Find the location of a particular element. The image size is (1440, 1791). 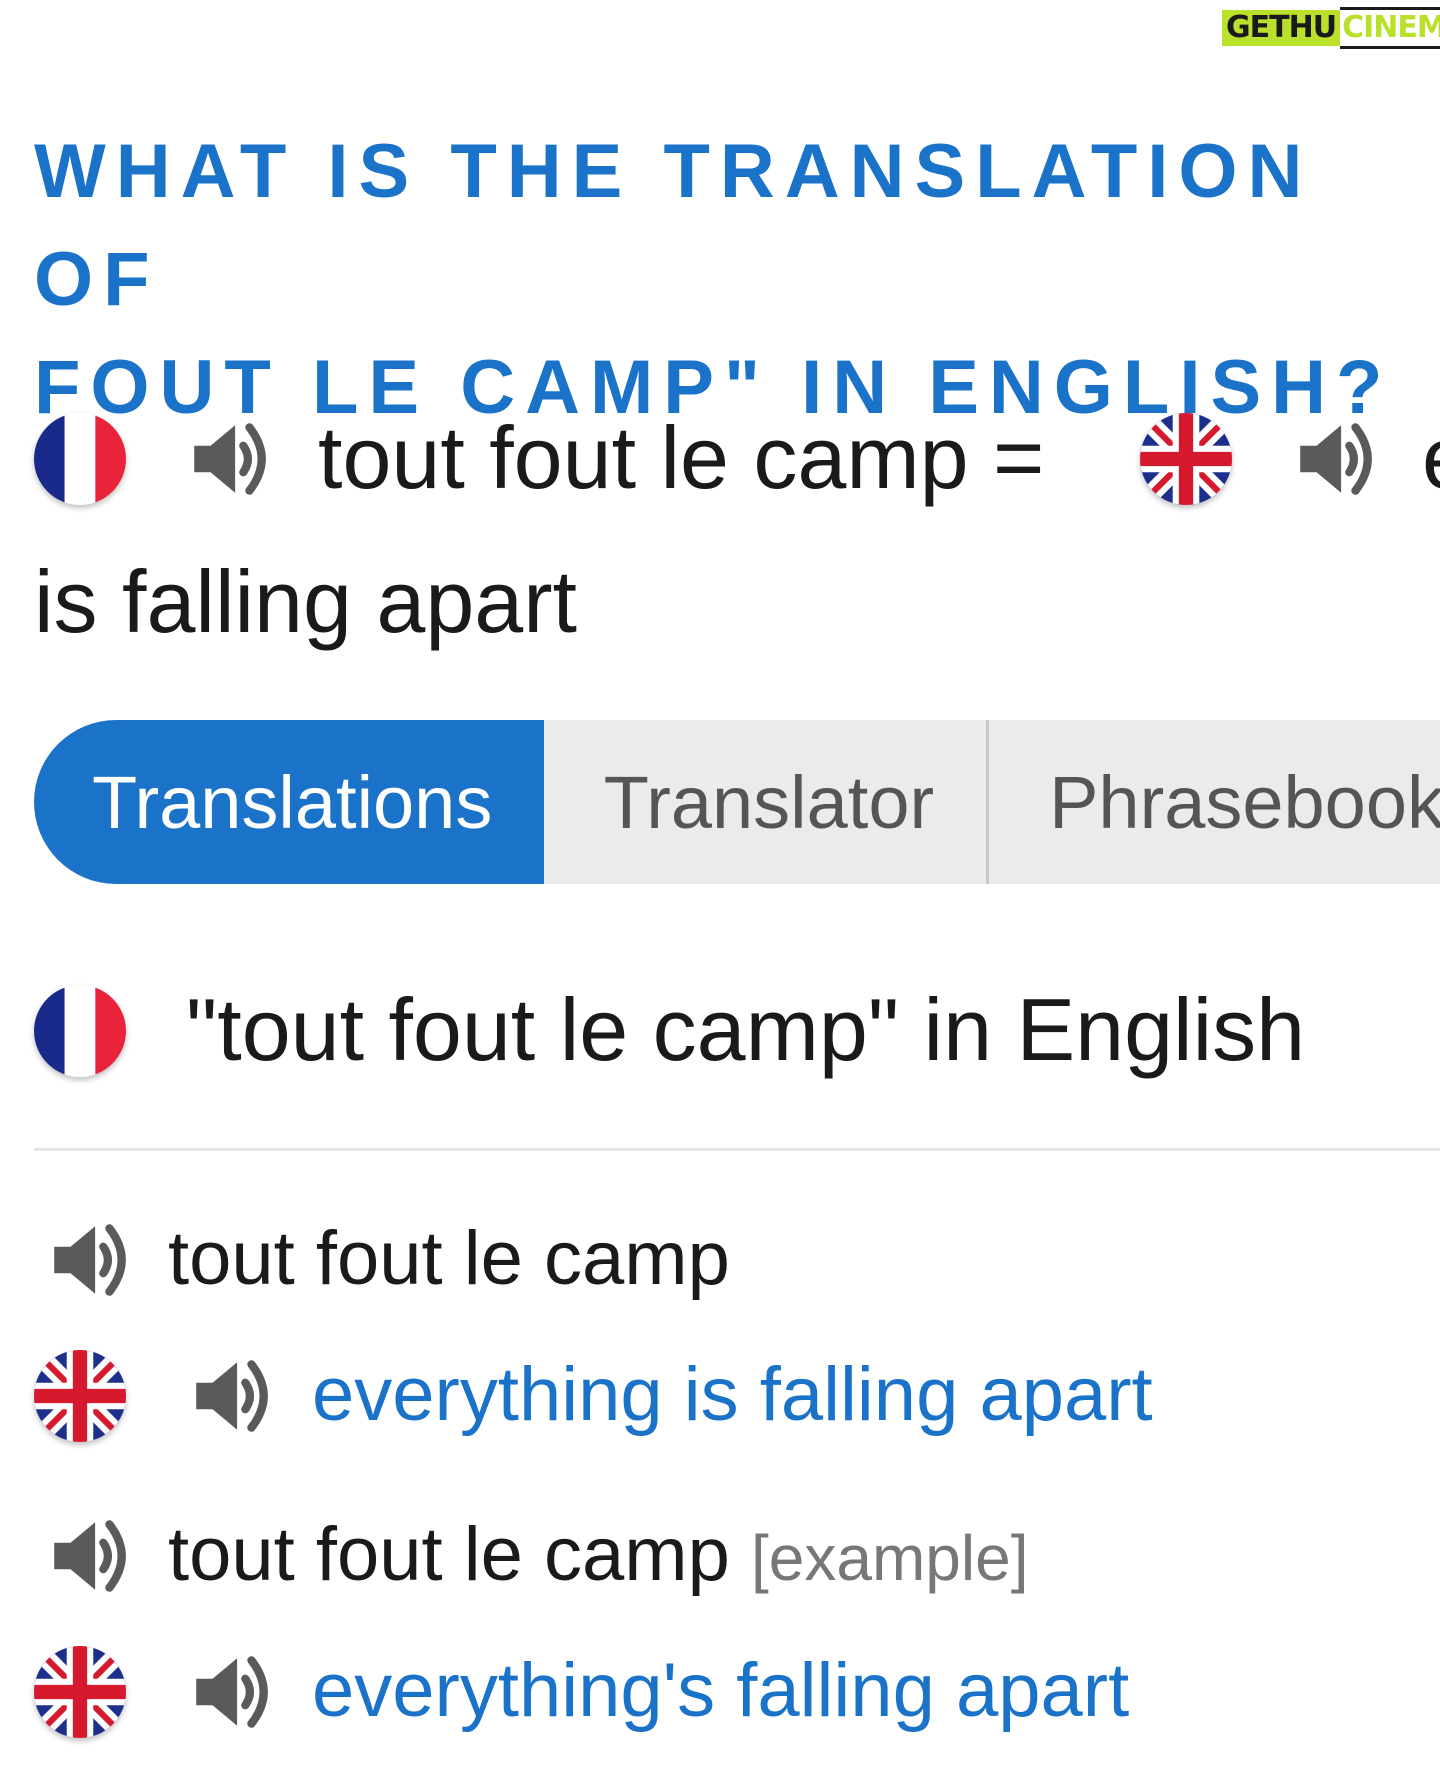

watermark-part2: CINEMA is located at coordinates (1390, 28).